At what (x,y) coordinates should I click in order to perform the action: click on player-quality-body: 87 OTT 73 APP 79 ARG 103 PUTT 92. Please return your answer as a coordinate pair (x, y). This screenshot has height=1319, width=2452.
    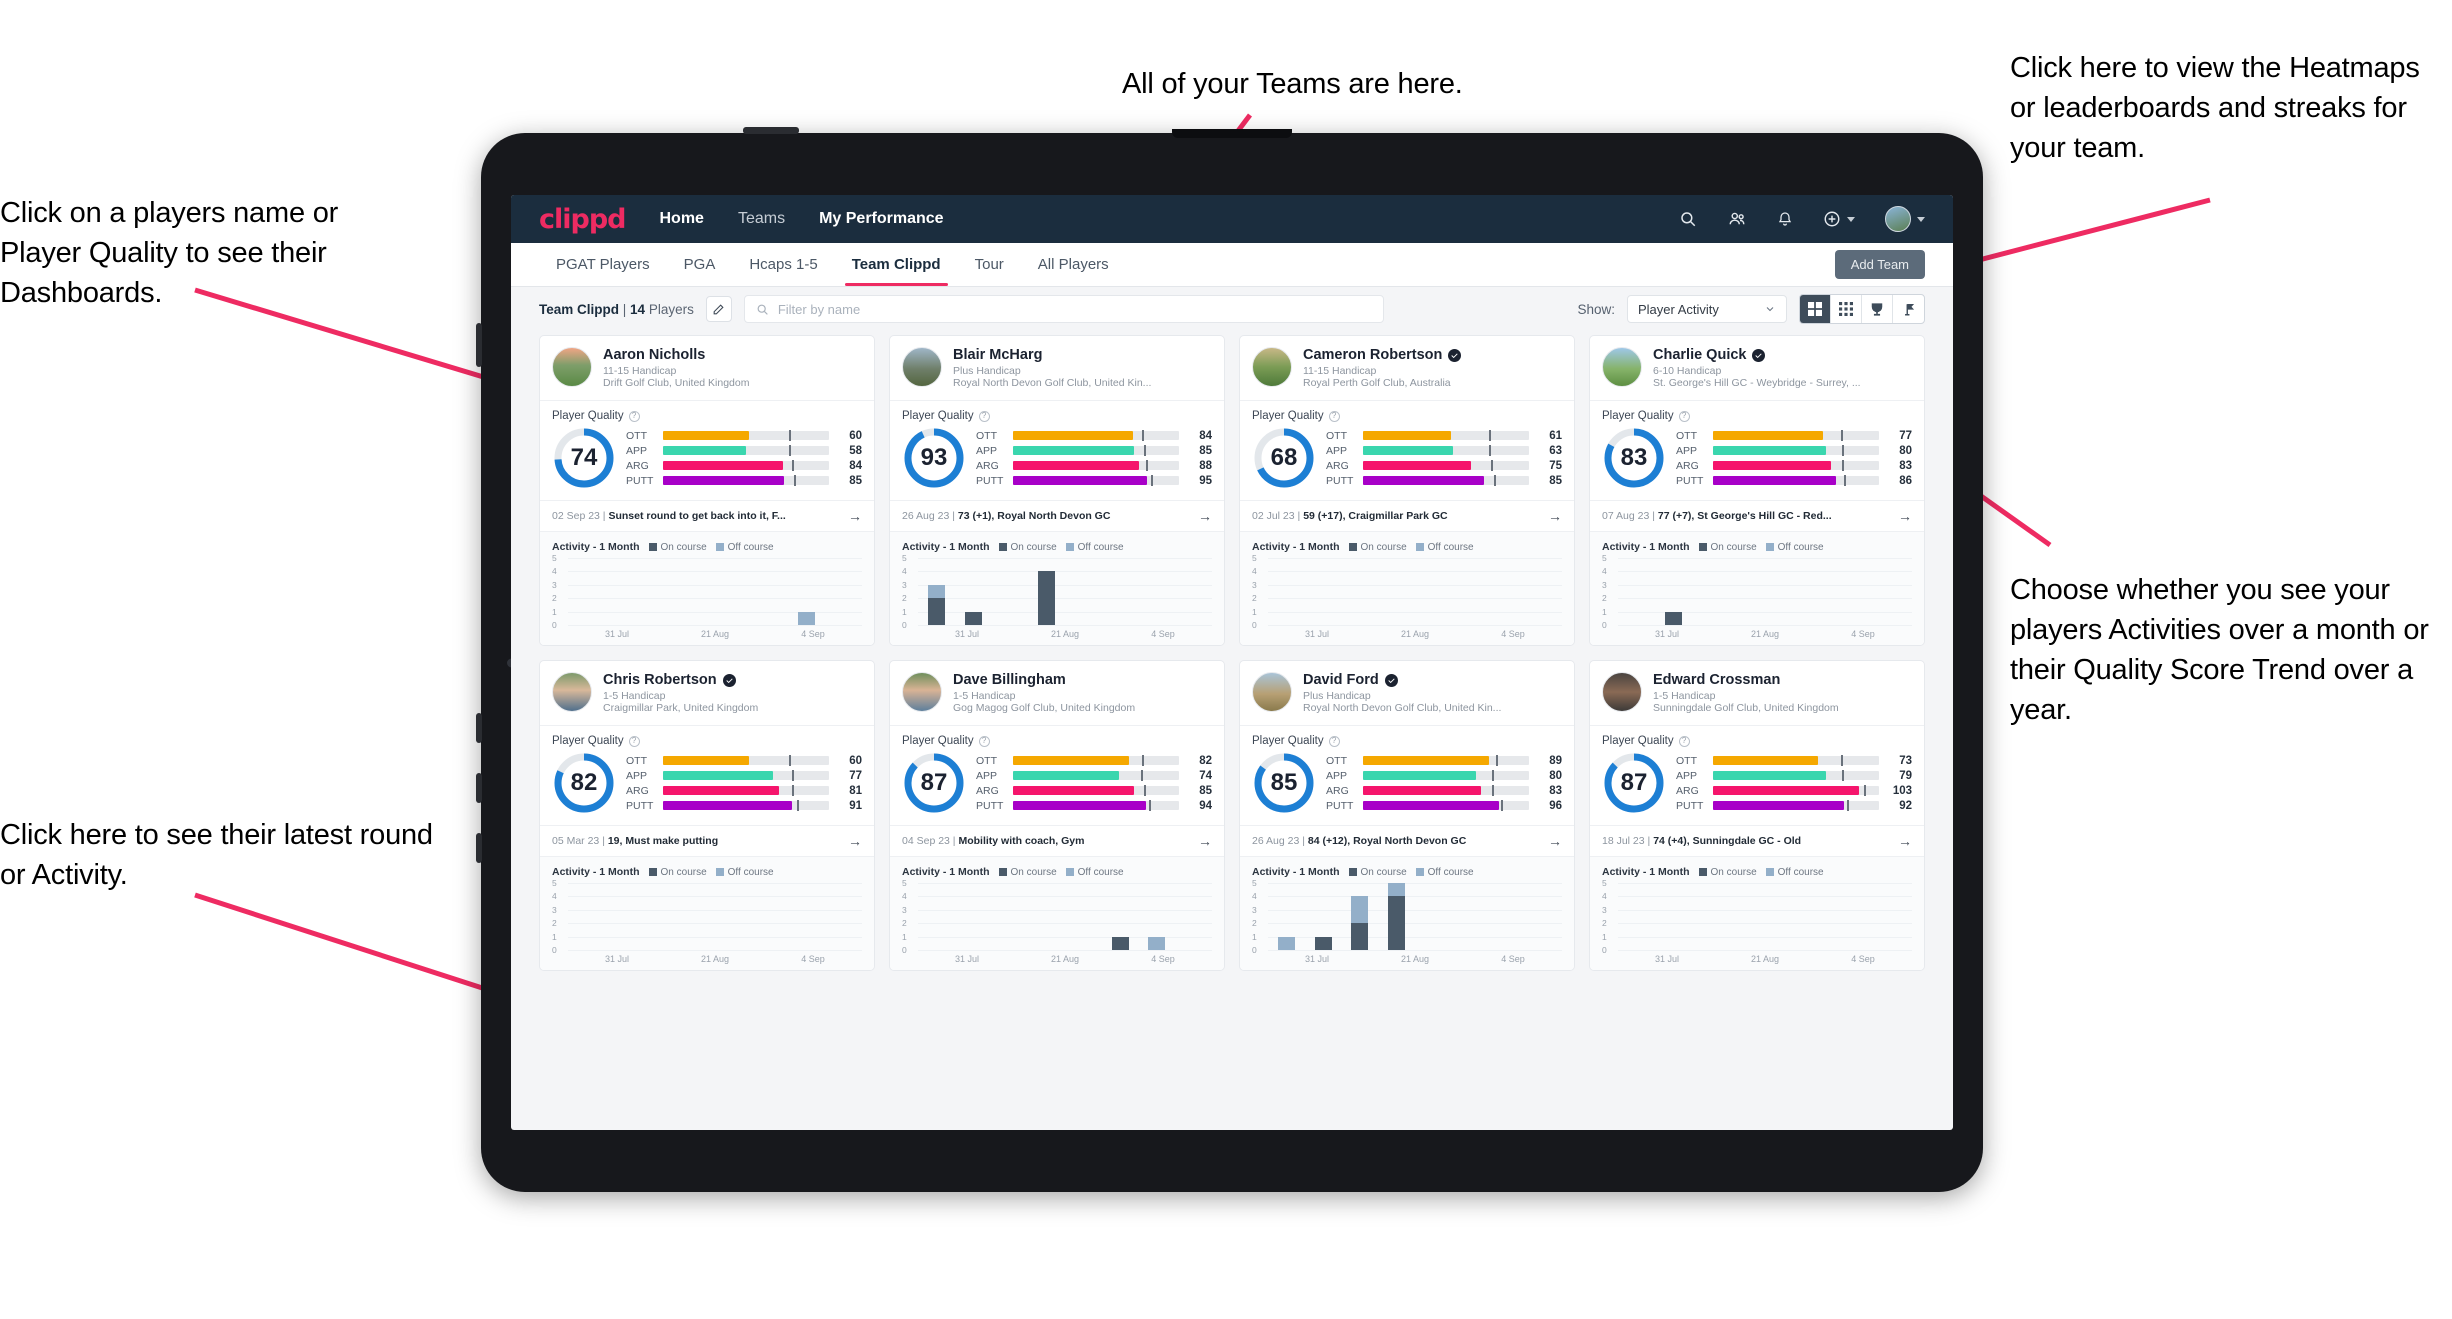
    Looking at the image, I should click on (1757, 783).